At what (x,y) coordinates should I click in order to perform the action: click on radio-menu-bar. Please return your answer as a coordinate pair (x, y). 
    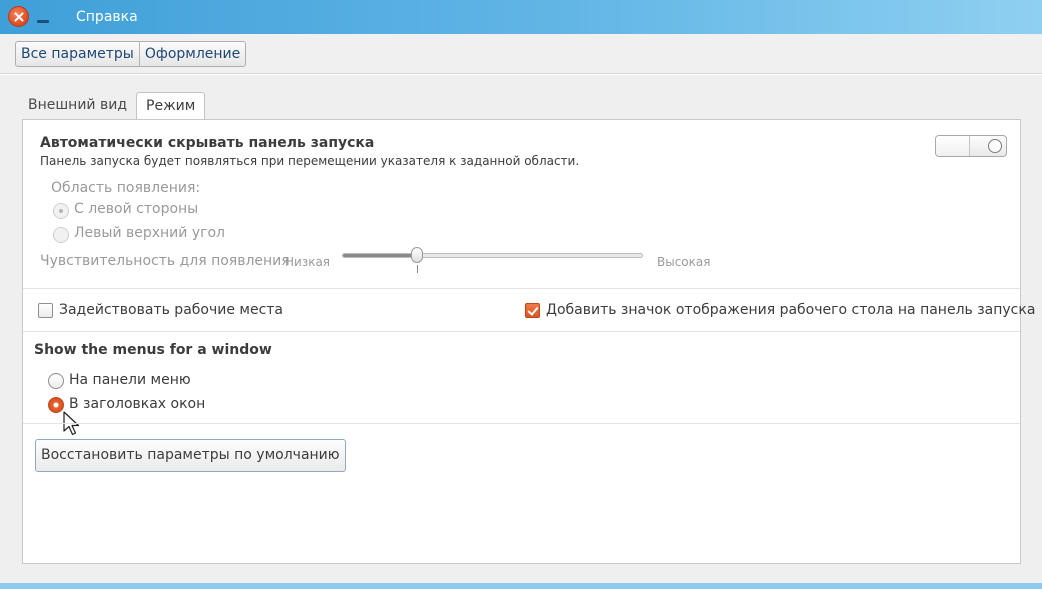
    Looking at the image, I should click on (56, 381).